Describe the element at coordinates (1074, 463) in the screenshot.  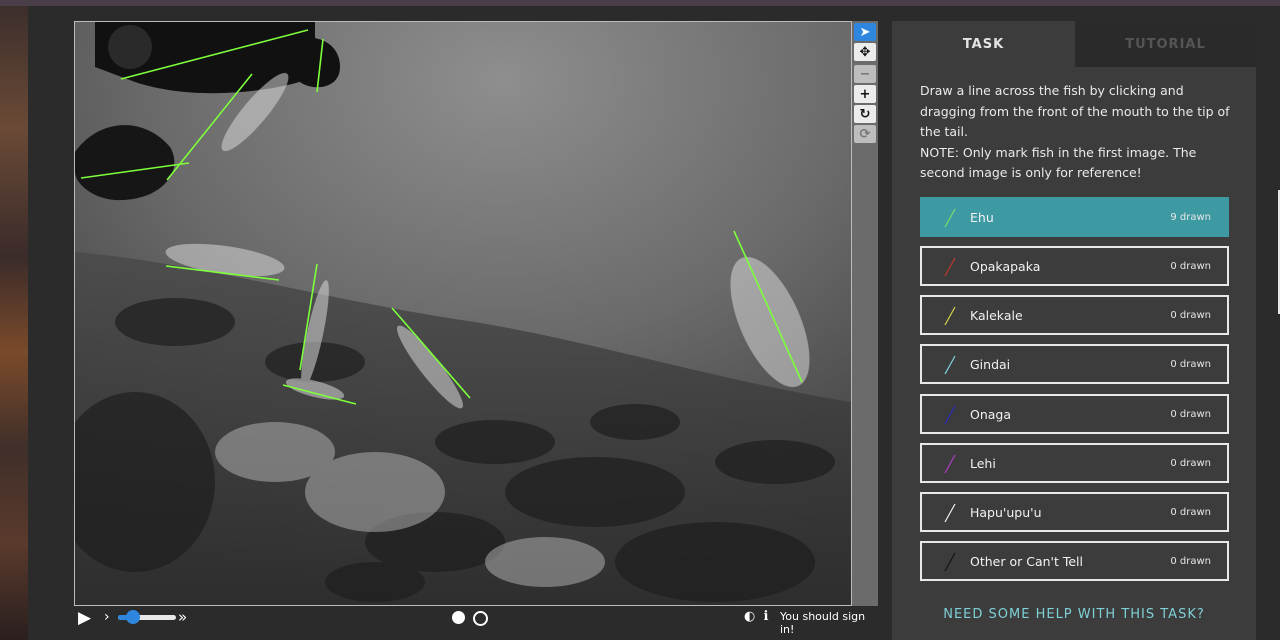
I see `choice-lehi: Lehi 0 drawn` at that location.